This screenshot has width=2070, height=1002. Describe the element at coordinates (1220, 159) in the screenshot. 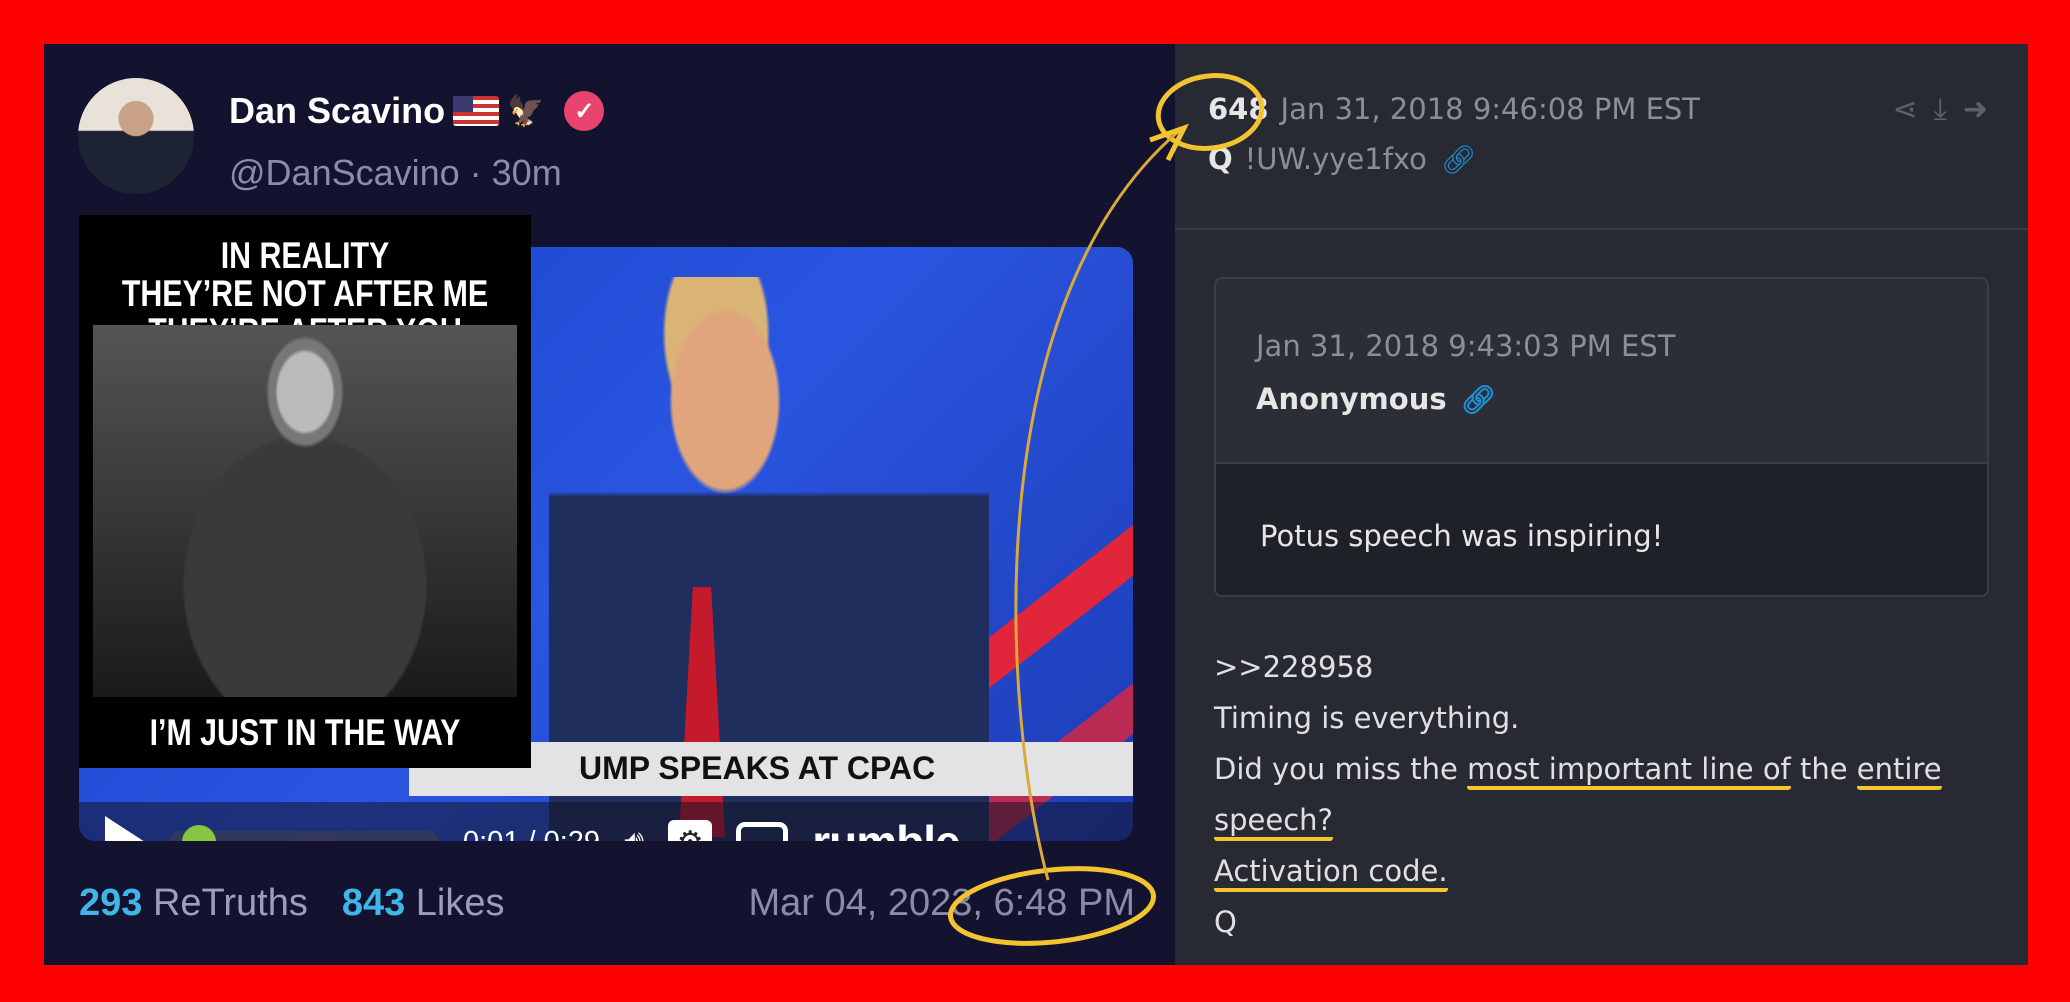

I see `drop-author: Q` at that location.